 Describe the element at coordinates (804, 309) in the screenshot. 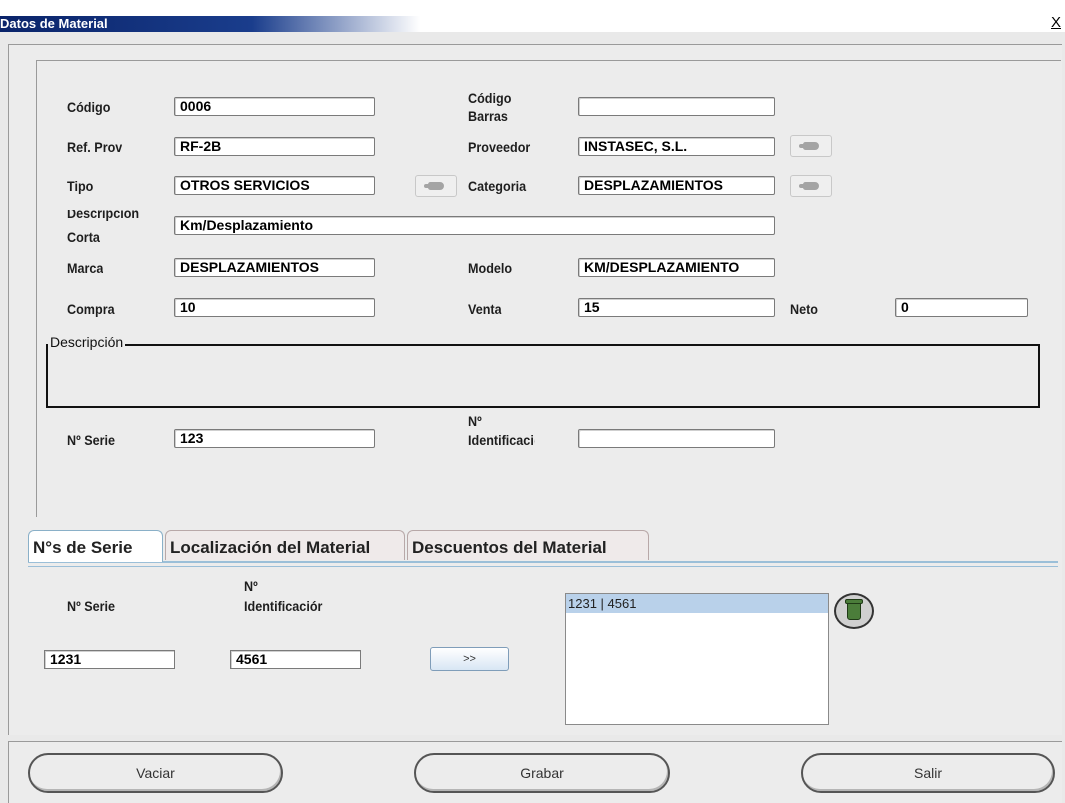

I see `neto-label: Neto` at that location.